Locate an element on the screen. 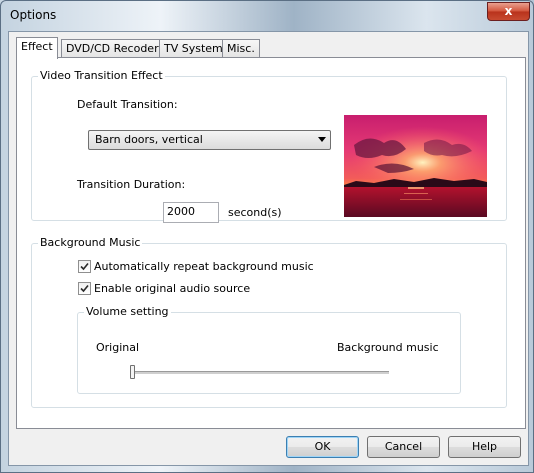  help-button-label: Help is located at coordinates (484, 446).